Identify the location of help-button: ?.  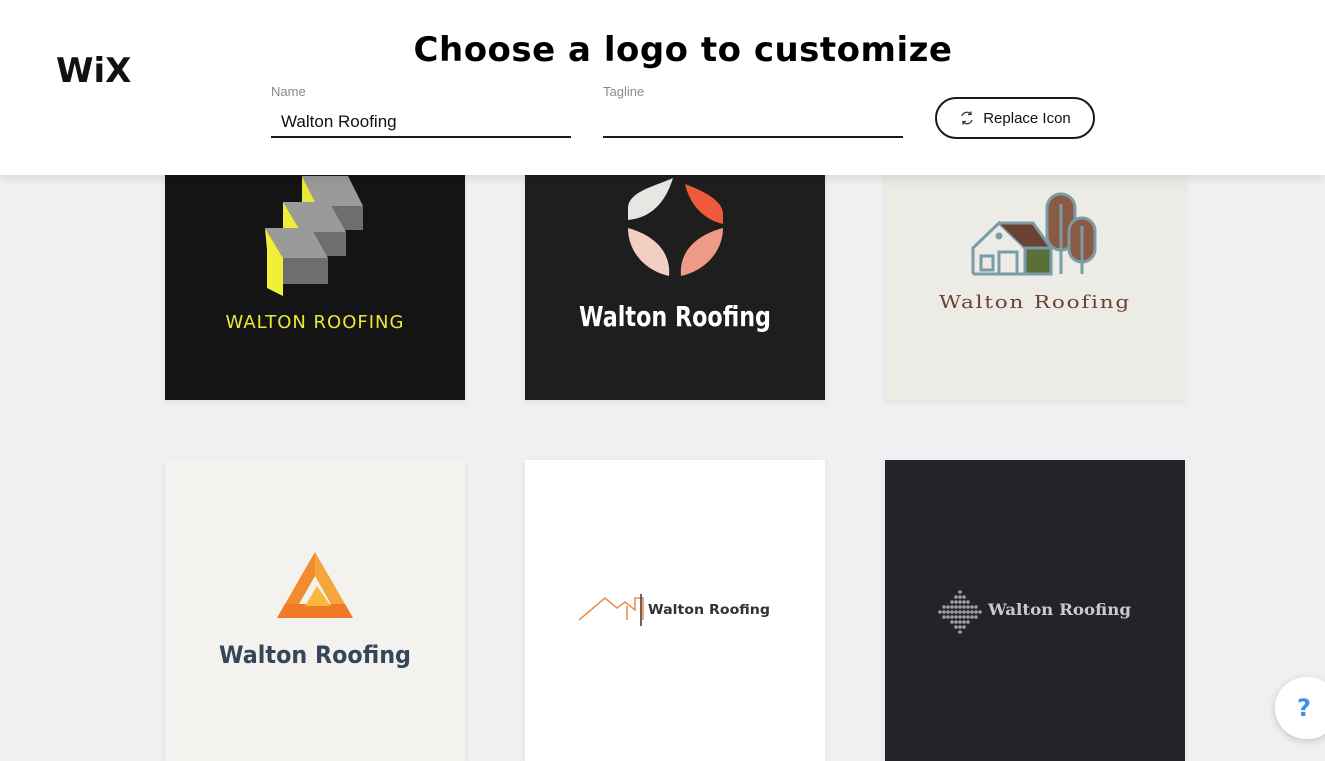
(1300, 708).